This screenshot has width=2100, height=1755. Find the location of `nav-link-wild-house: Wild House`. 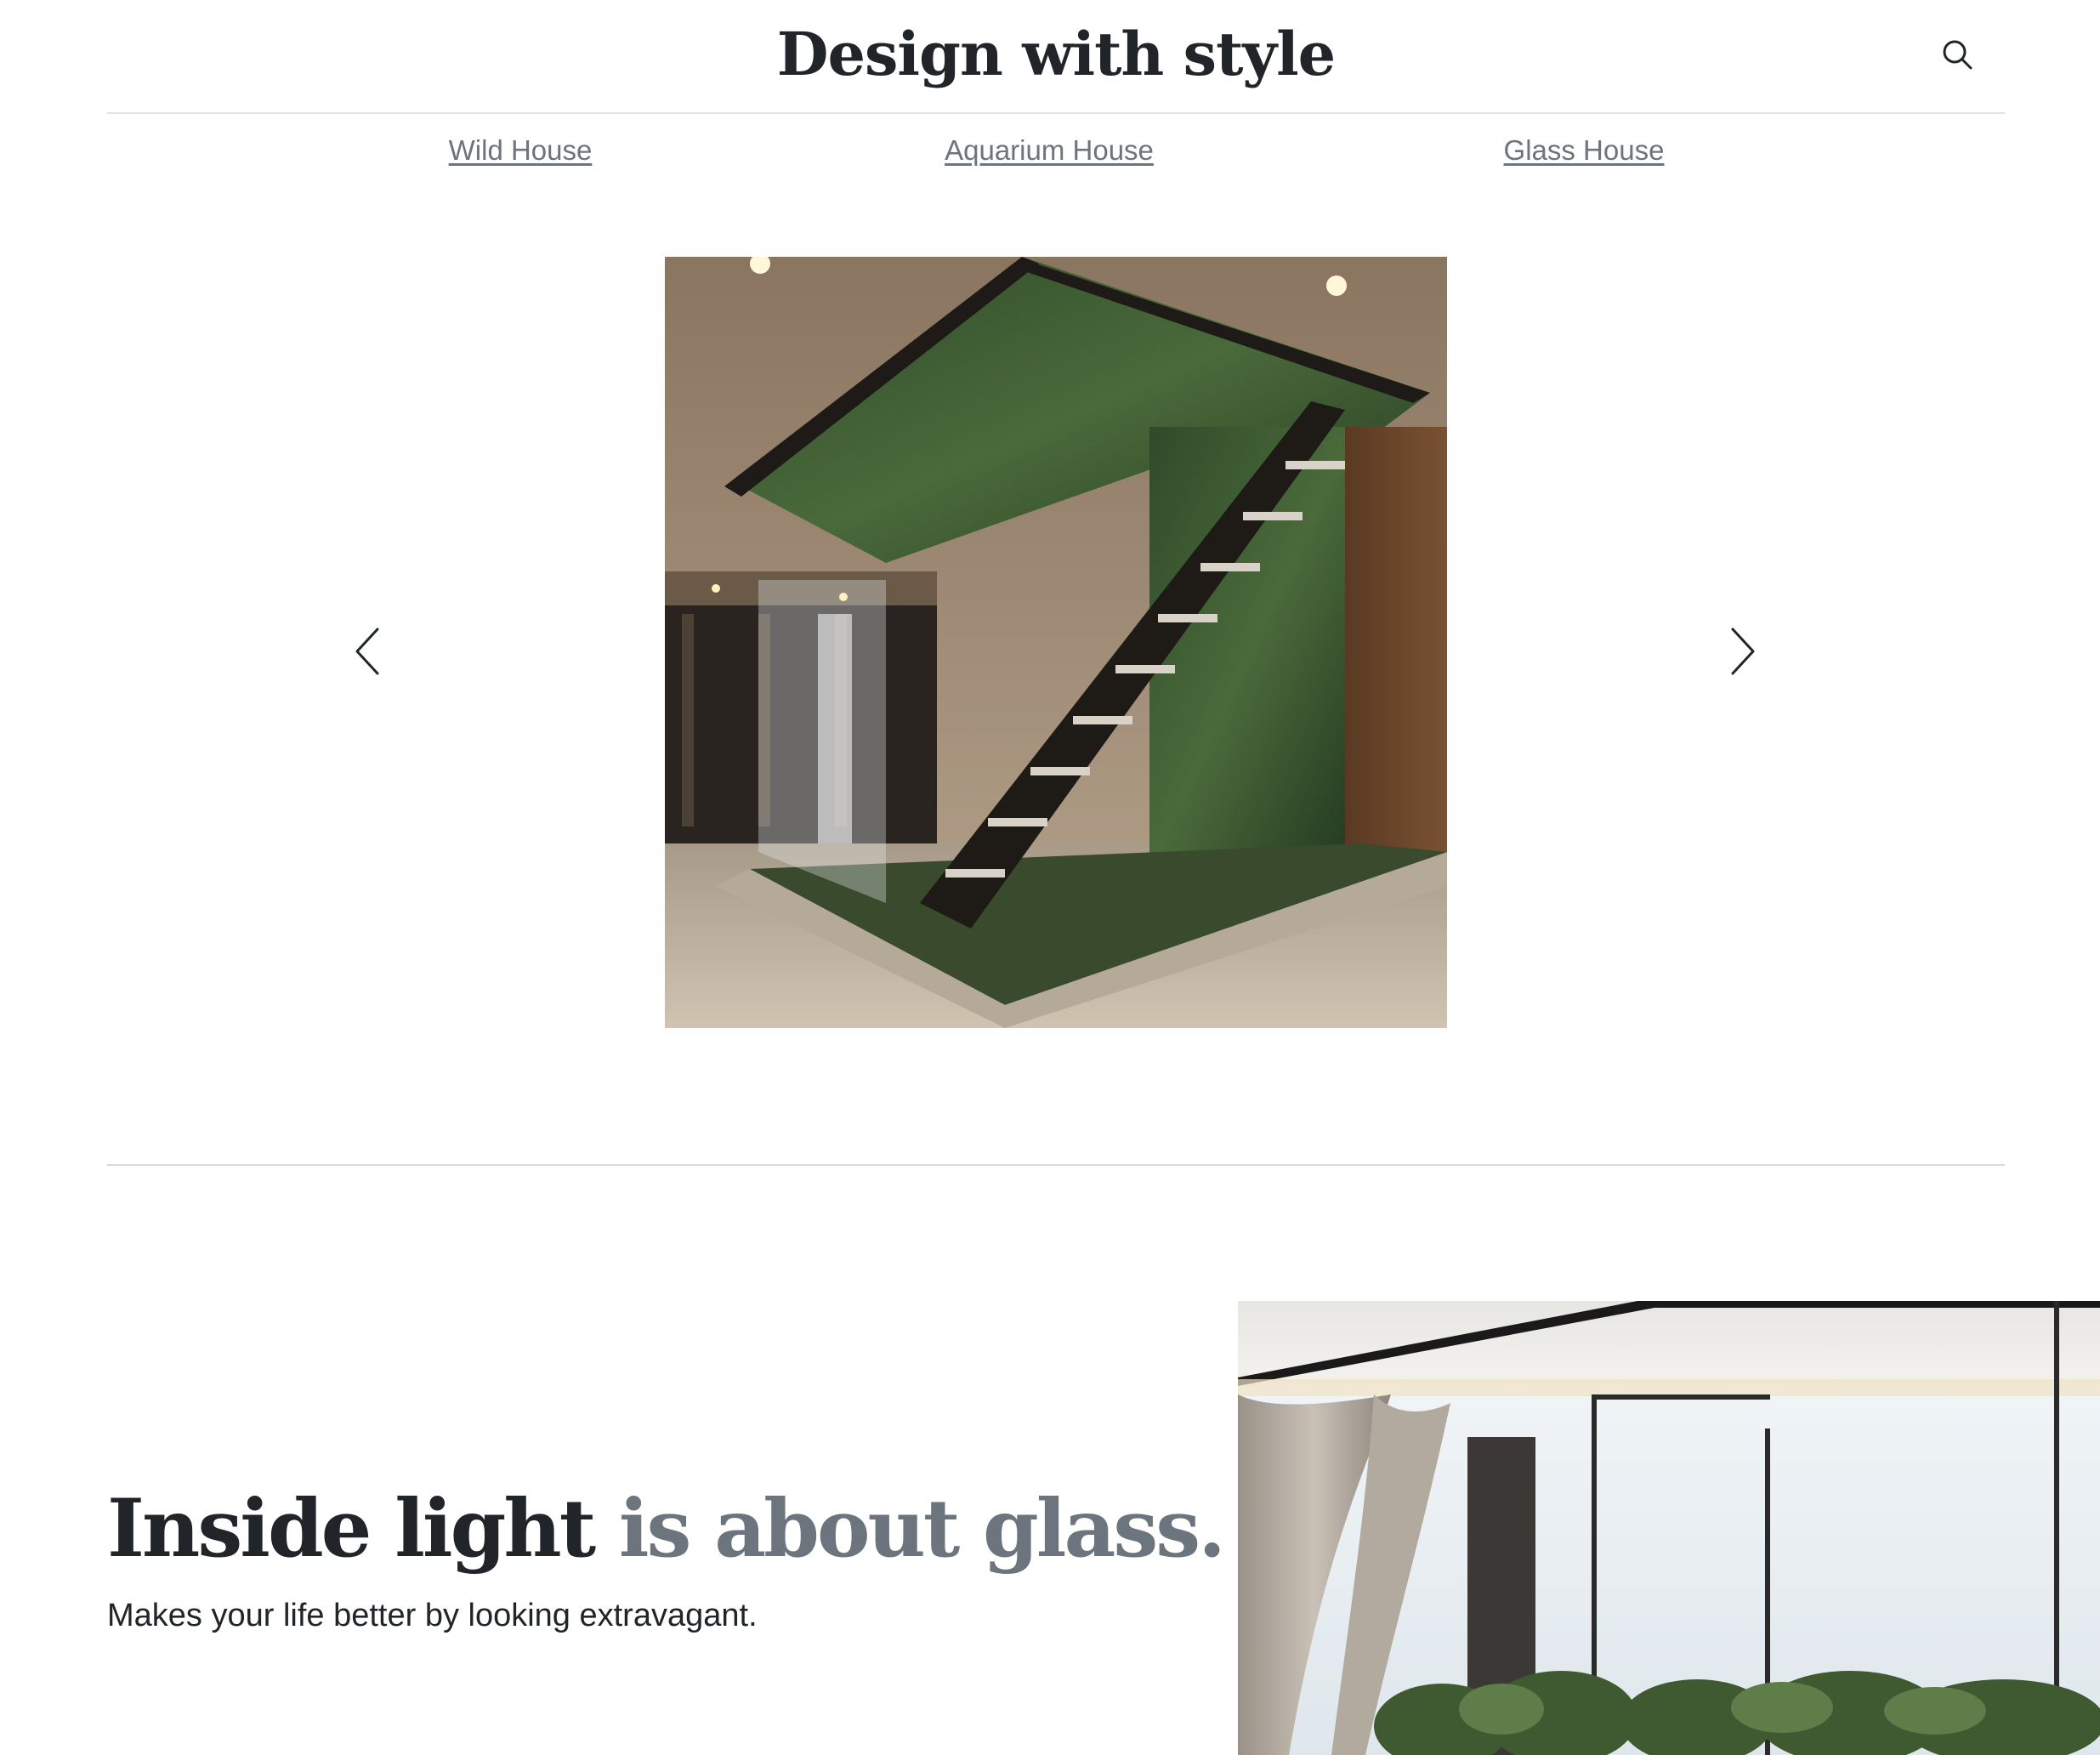

nav-link-wild-house: Wild House is located at coordinates (521, 150).